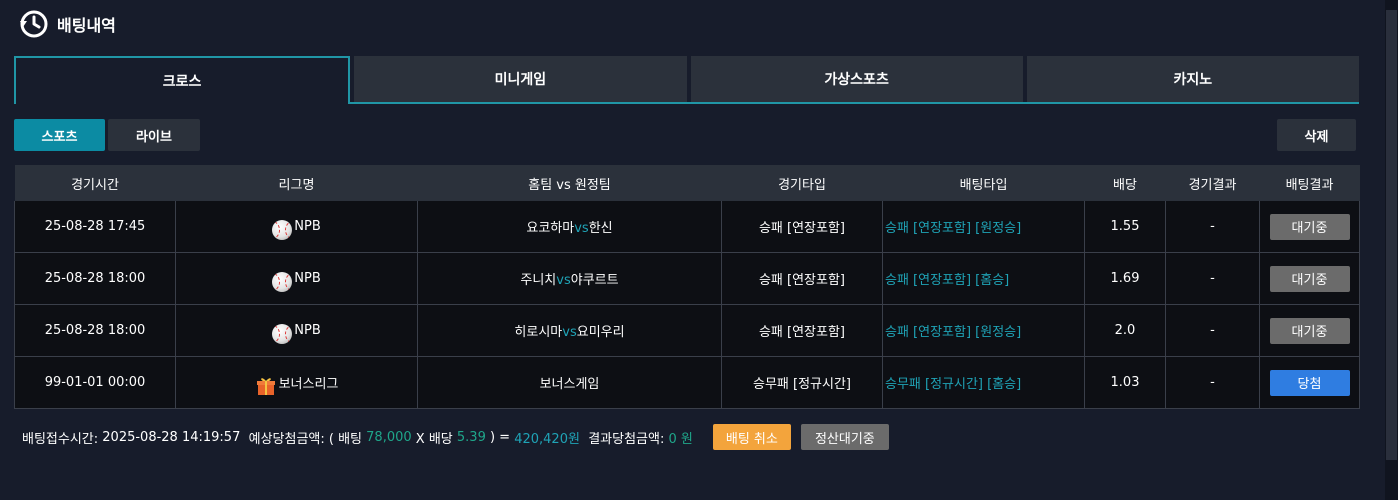 Image resolution: width=1398 pixels, height=500 pixels. Describe the element at coordinates (802, 382) in the screenshot. I see `cell-game-type: 승무패 [정규시간]` at that location.